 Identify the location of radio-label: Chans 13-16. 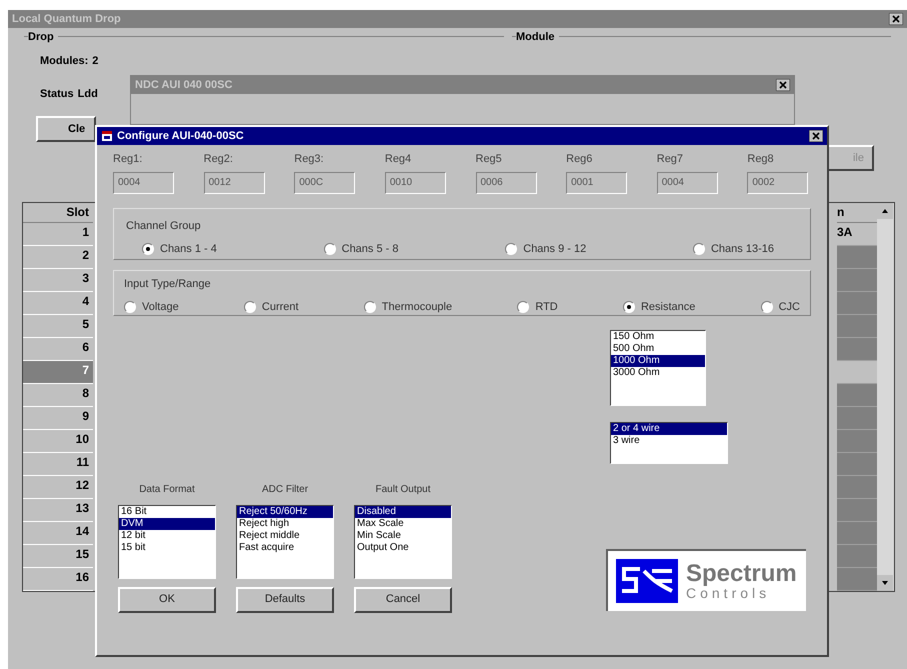
(742, 249).